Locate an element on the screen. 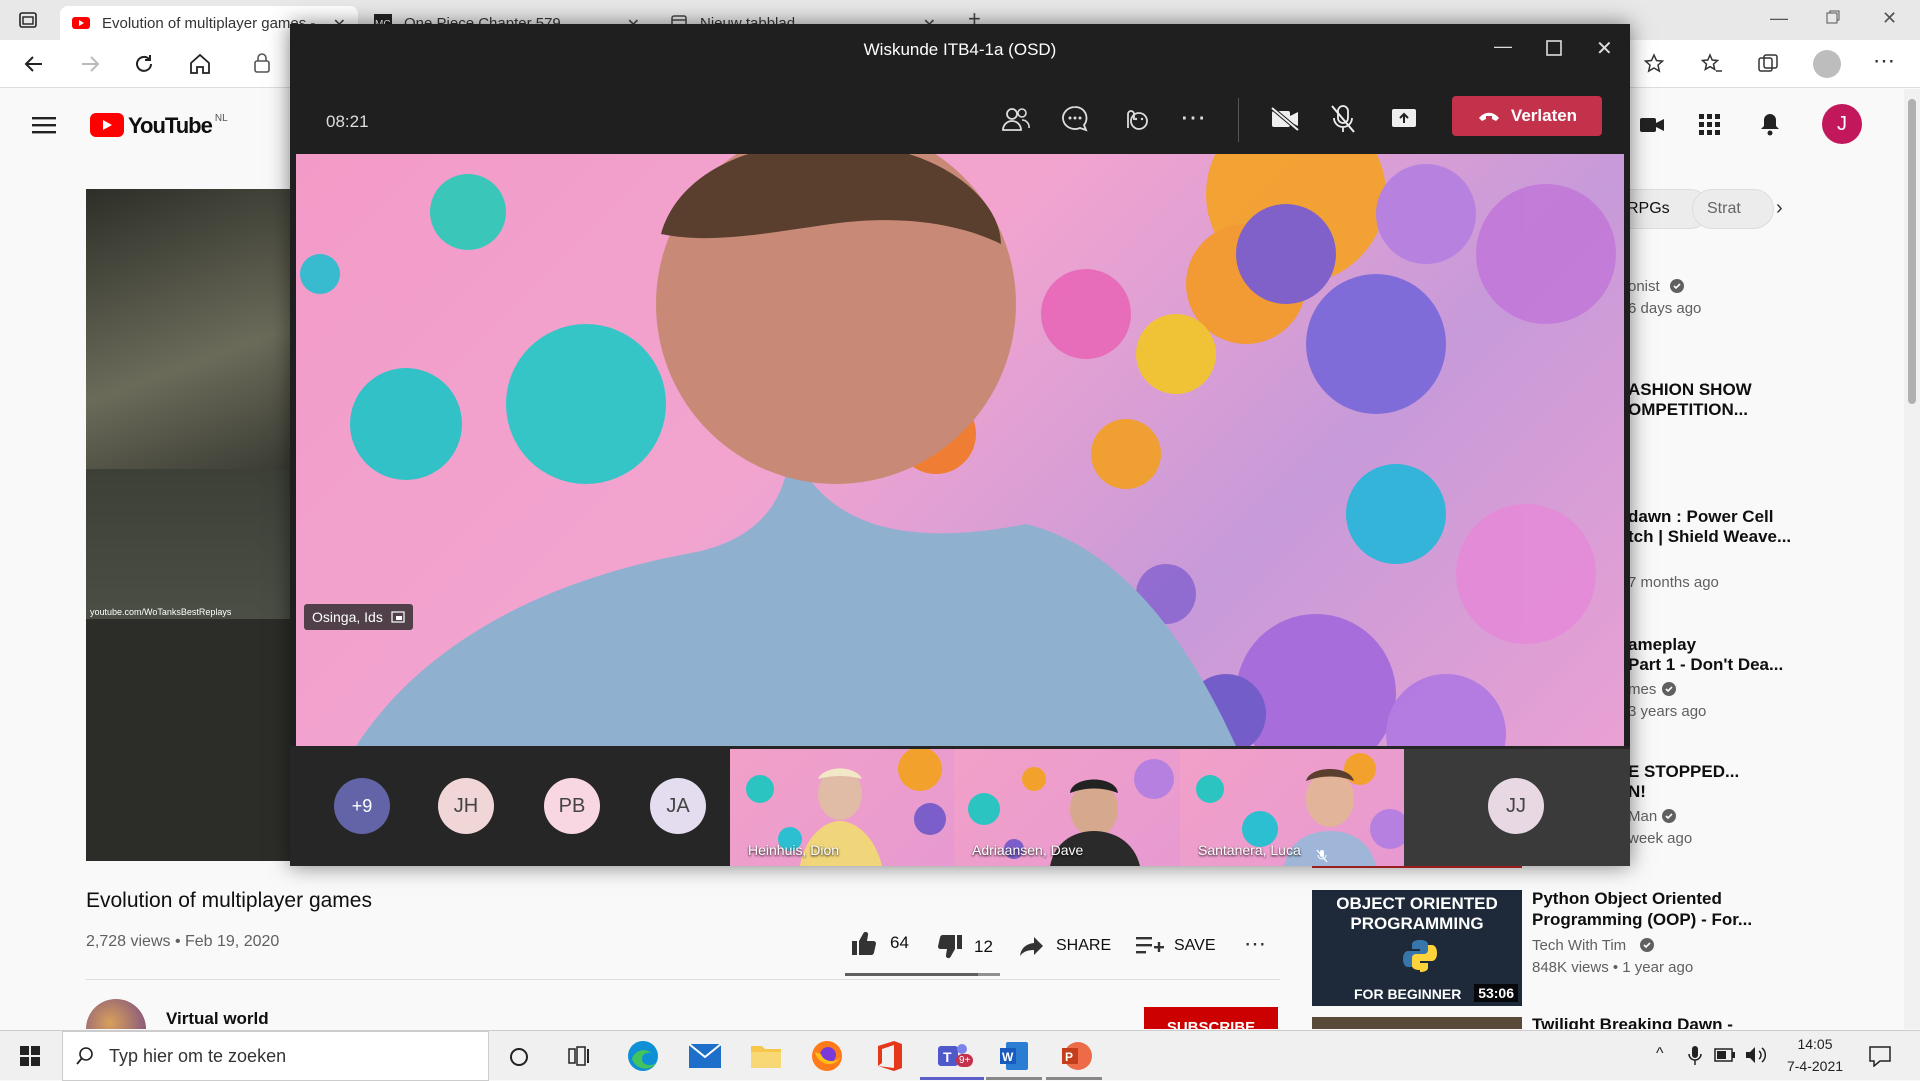  sidebar-title: dawn : Power Cell is located at coordinates (1700, 517).